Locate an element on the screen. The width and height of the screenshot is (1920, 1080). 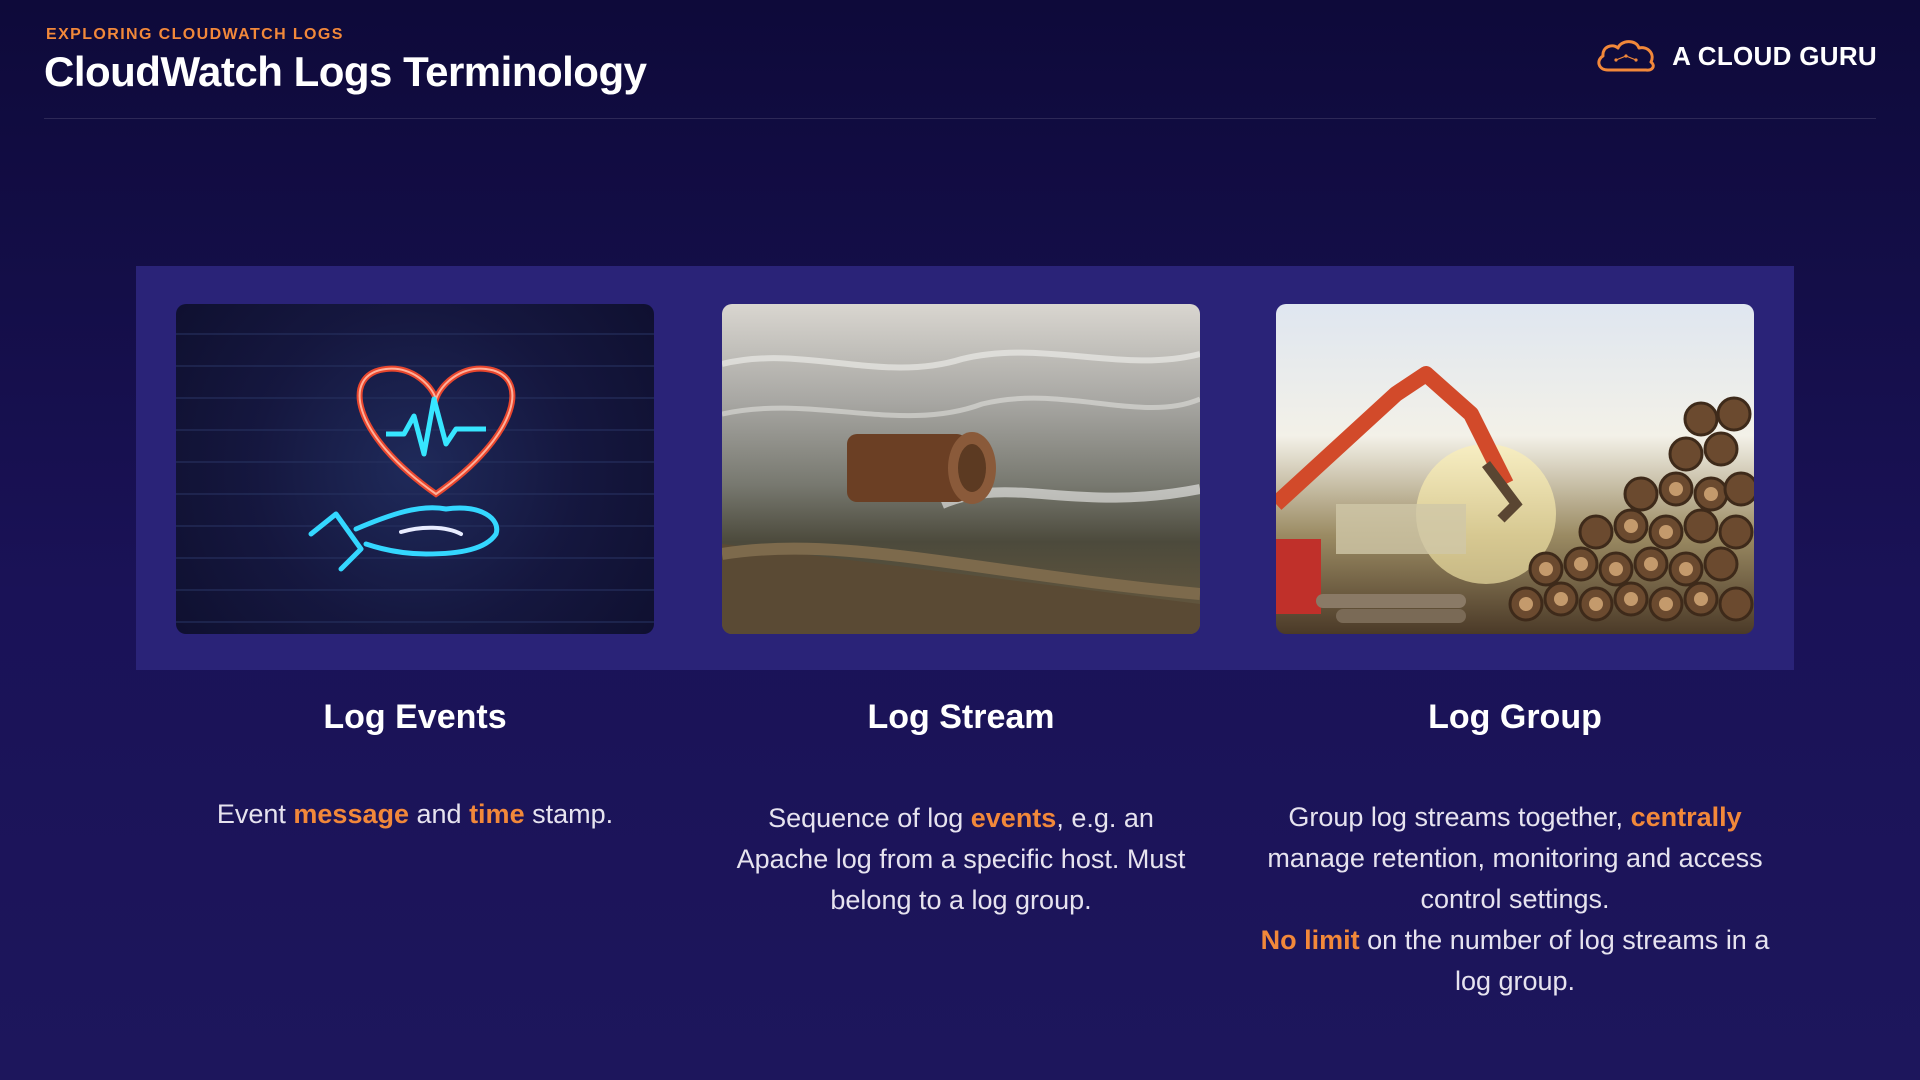
header-divider is located at coordinates (960, 118).